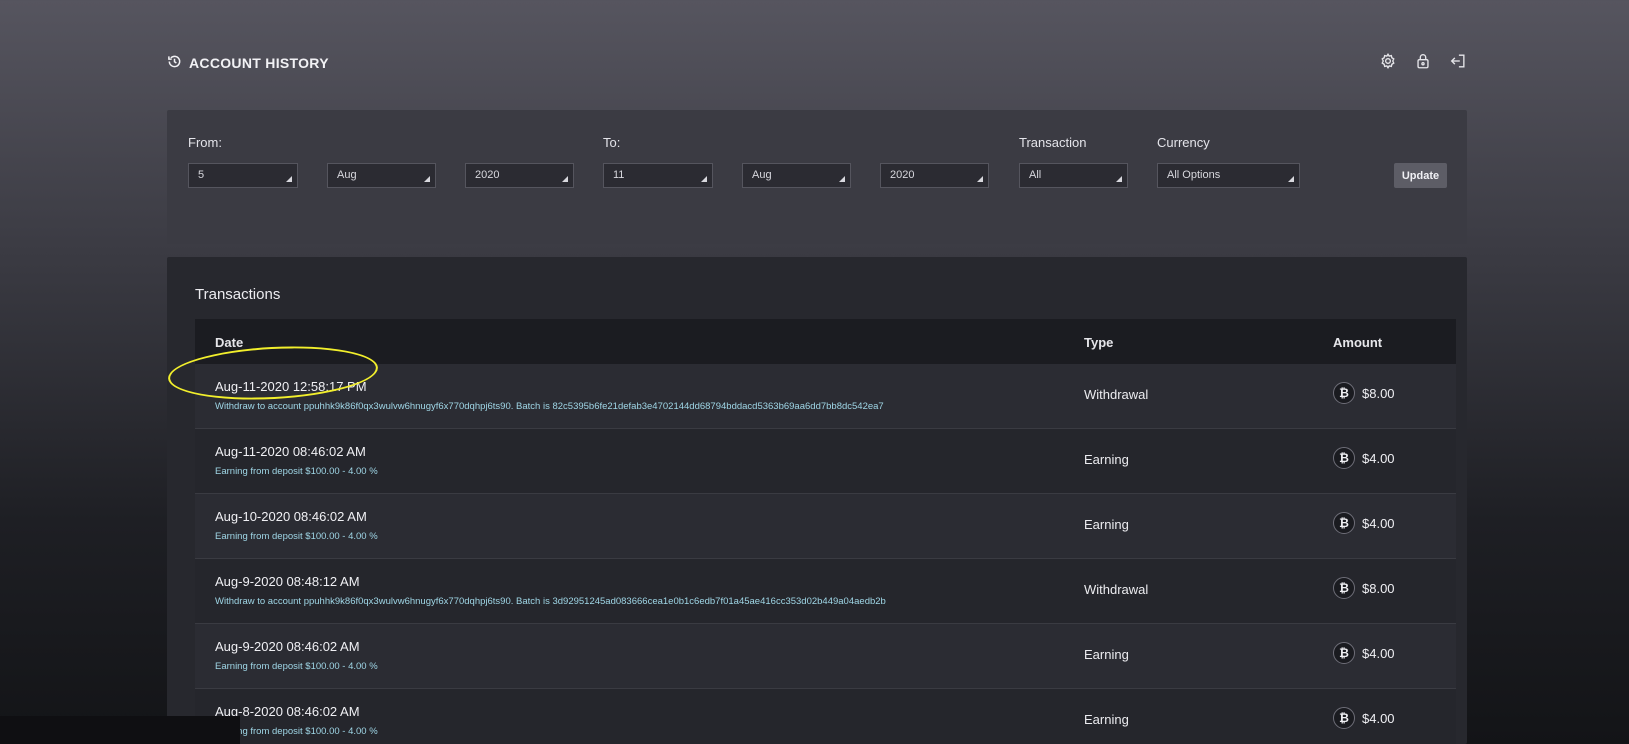 The height and width of the screenshot is (744, 1629). I want to click on transactions-heading: Transactions, so click(238, 294).